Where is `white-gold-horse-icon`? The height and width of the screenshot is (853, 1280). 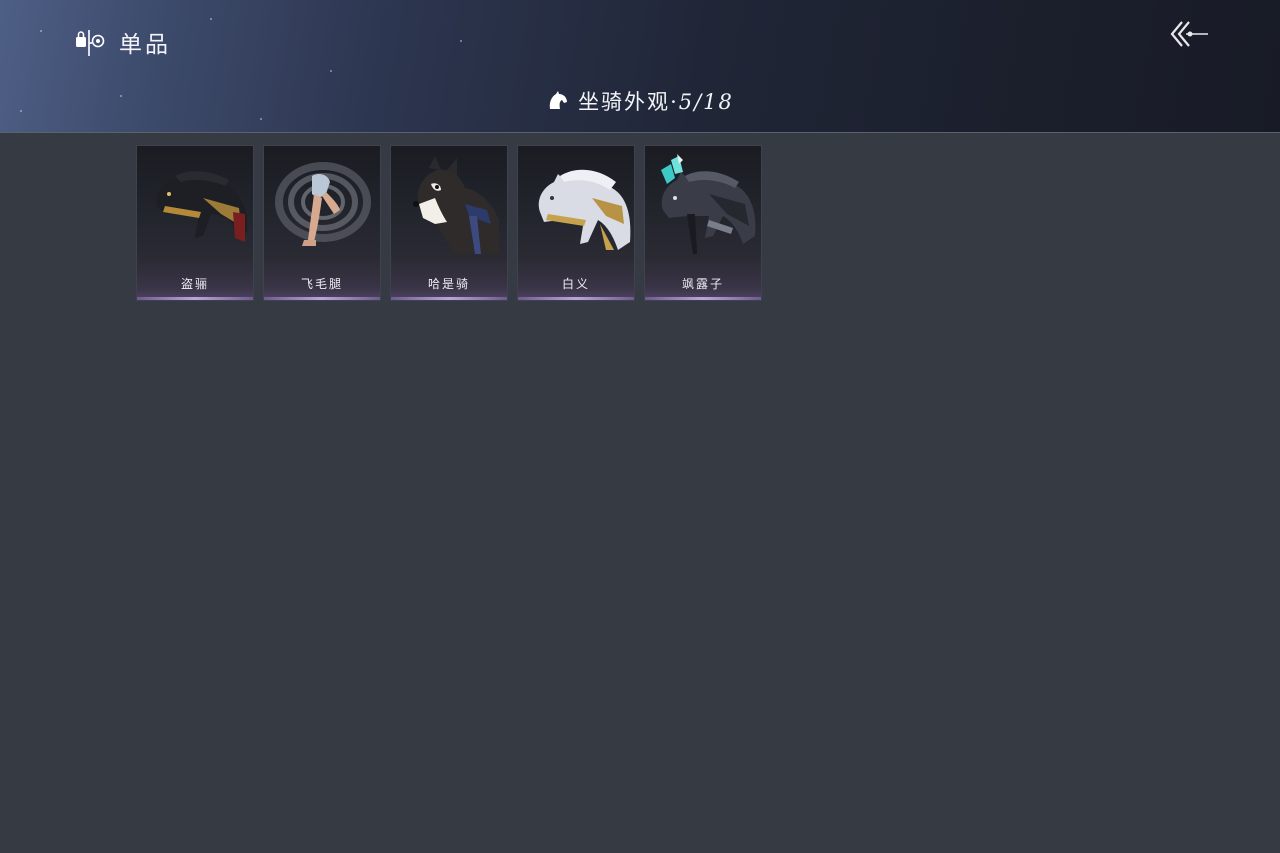
white-gold-horse-icon is located at coordinates (584, 209).